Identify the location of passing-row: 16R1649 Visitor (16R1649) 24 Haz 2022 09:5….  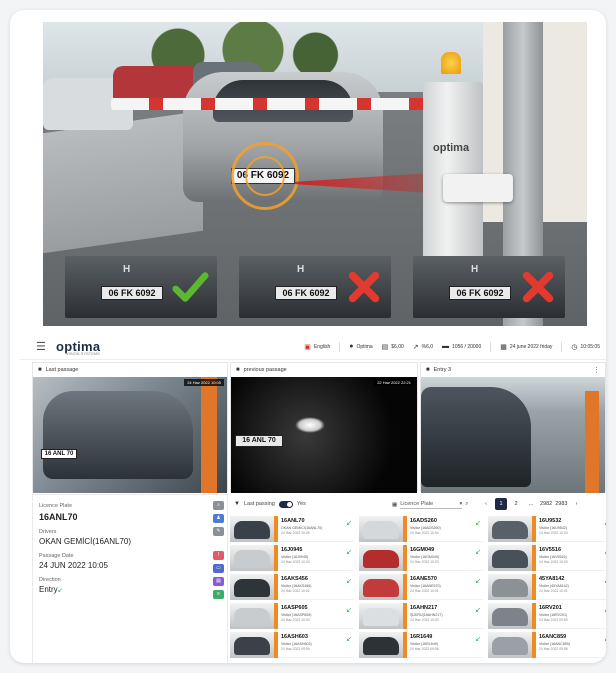
(421, 645).